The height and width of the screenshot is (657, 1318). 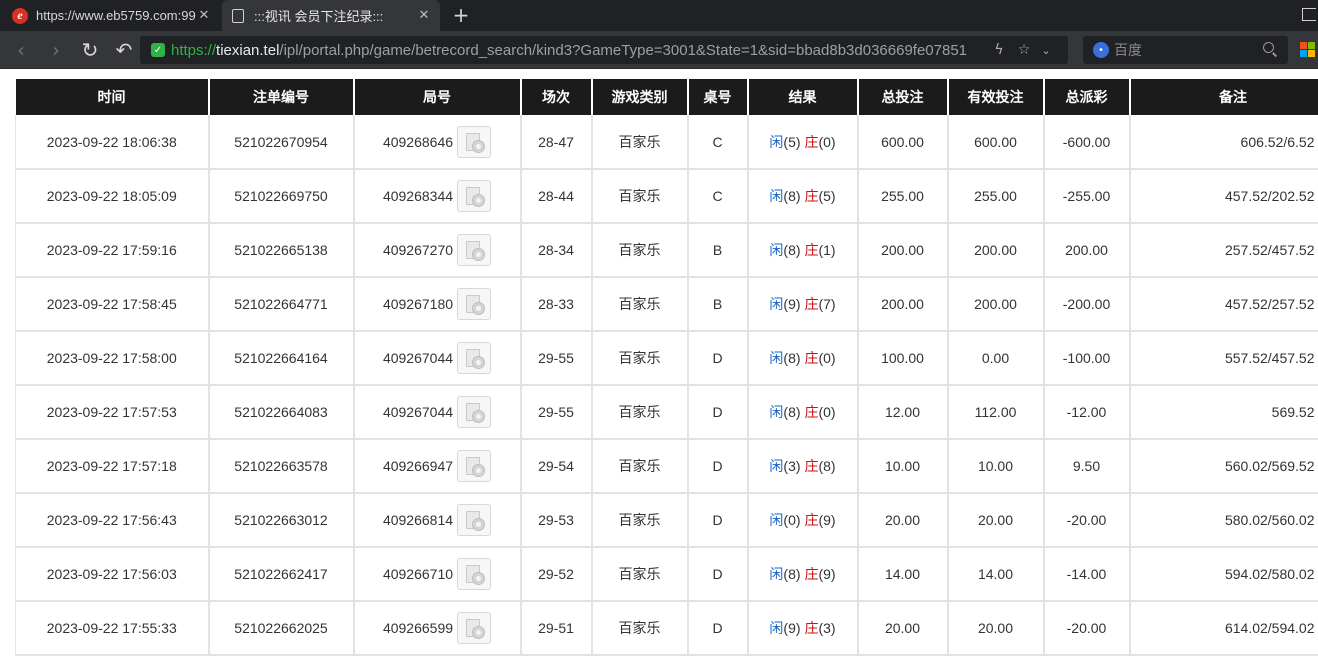 I want to click on cell-round: 409267270, so click(x=437, y=250).